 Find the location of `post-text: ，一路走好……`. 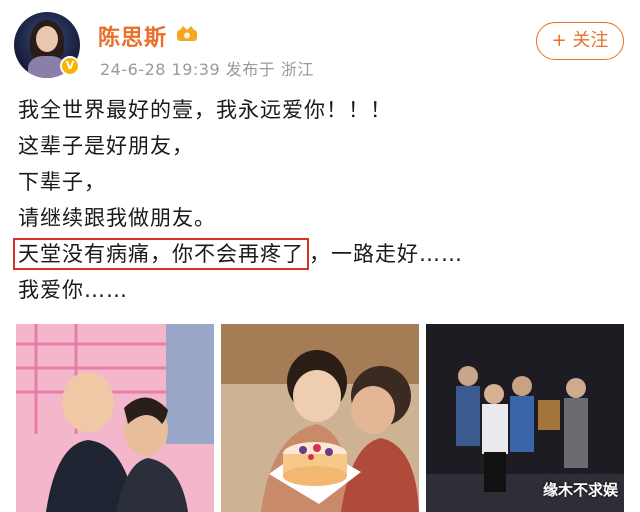

post-text: ，一路走好…… is located at coordinates (386, 254).